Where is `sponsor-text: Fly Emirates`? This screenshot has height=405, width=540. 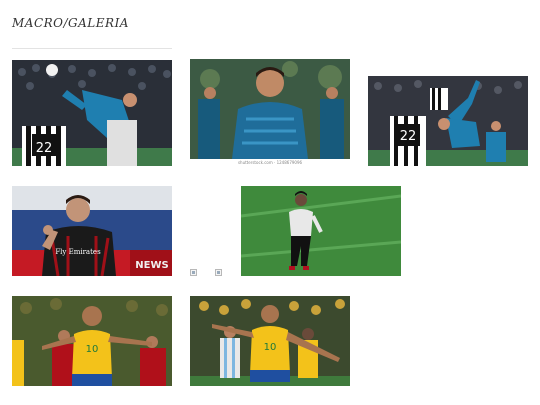
sponsor-text: Fly Emirates is located at coordinates (78, 252).